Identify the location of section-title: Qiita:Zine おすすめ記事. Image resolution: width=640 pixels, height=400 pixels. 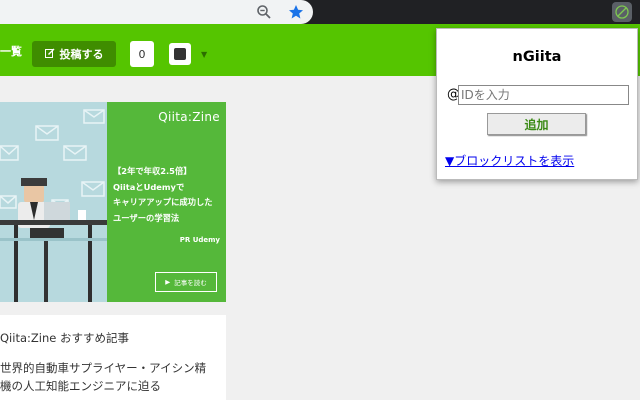
(64, 338).